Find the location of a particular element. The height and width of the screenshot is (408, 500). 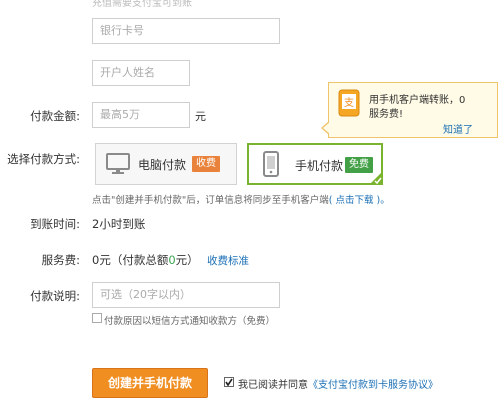

holder-name-input: 开户人姓名 is located at coordinates (141, 73).